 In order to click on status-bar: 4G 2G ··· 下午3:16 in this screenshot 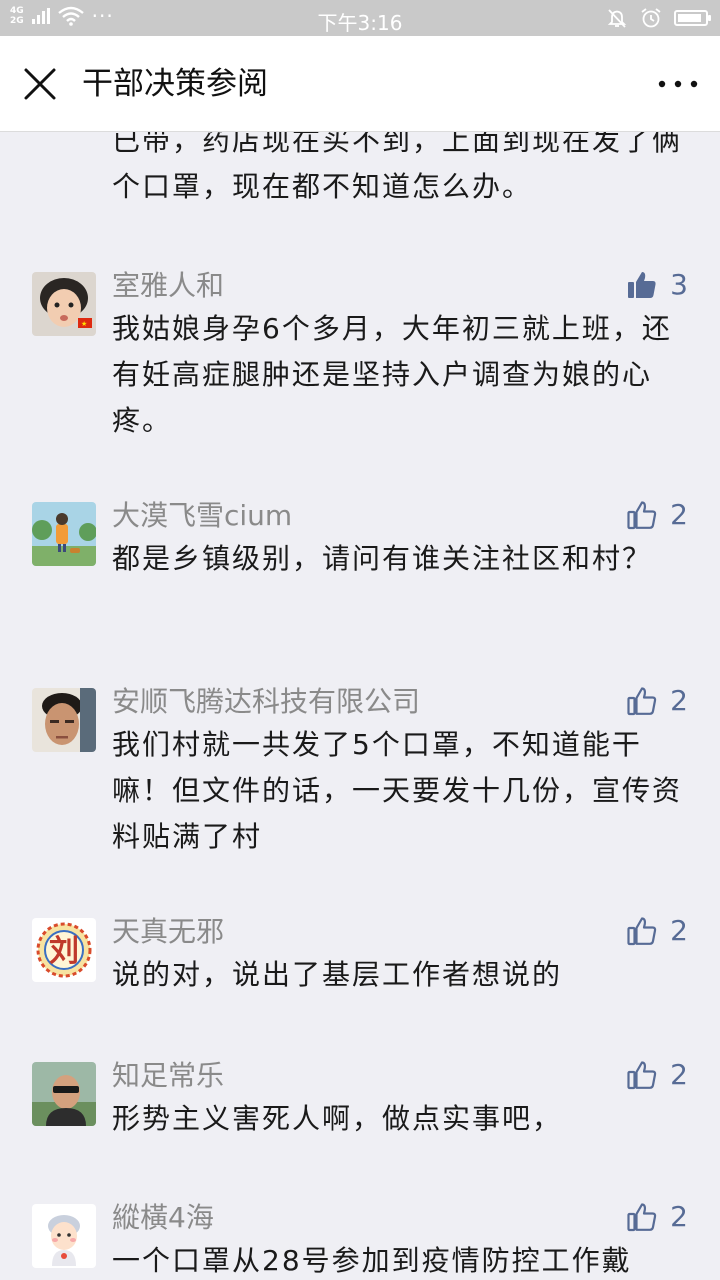, I will do `click(360, 18)`.